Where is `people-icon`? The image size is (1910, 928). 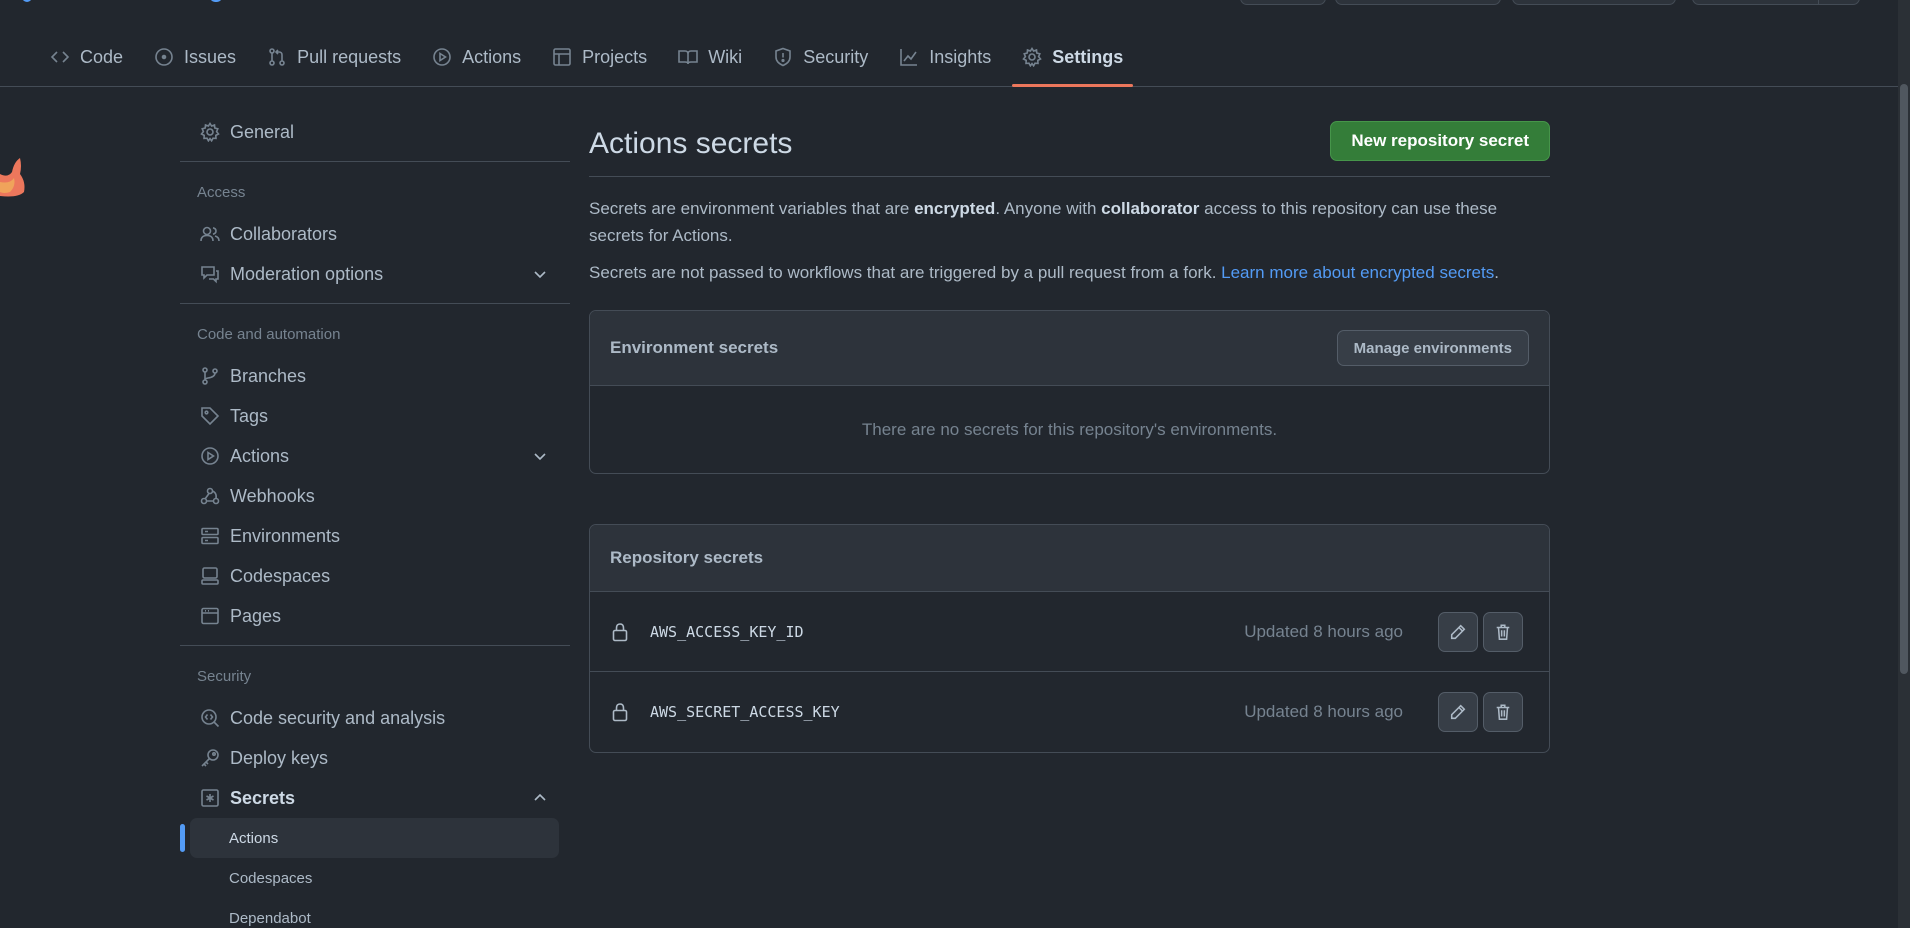 people-icon is located at coordinates (210, 234).